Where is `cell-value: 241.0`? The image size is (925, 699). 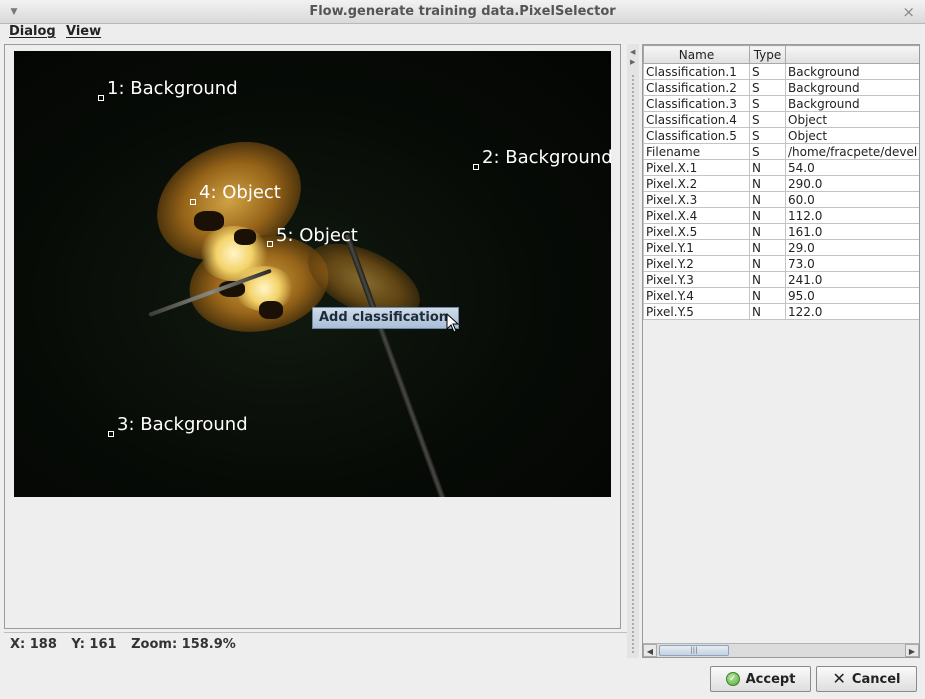
cell-value: 241.0 is located at coordinates (852, 279).